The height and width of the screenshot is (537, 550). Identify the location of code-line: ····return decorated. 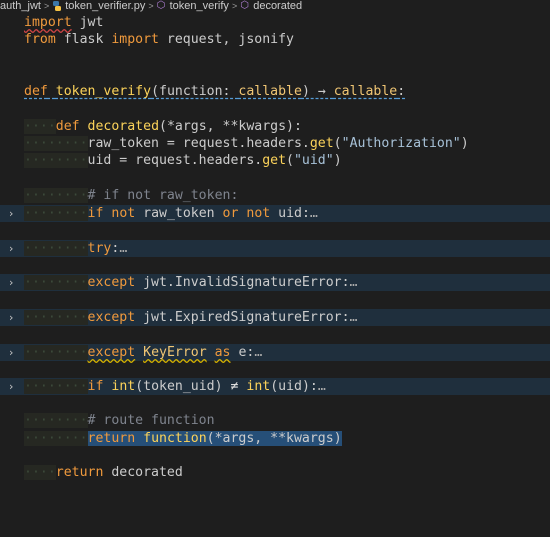
(275, 472).